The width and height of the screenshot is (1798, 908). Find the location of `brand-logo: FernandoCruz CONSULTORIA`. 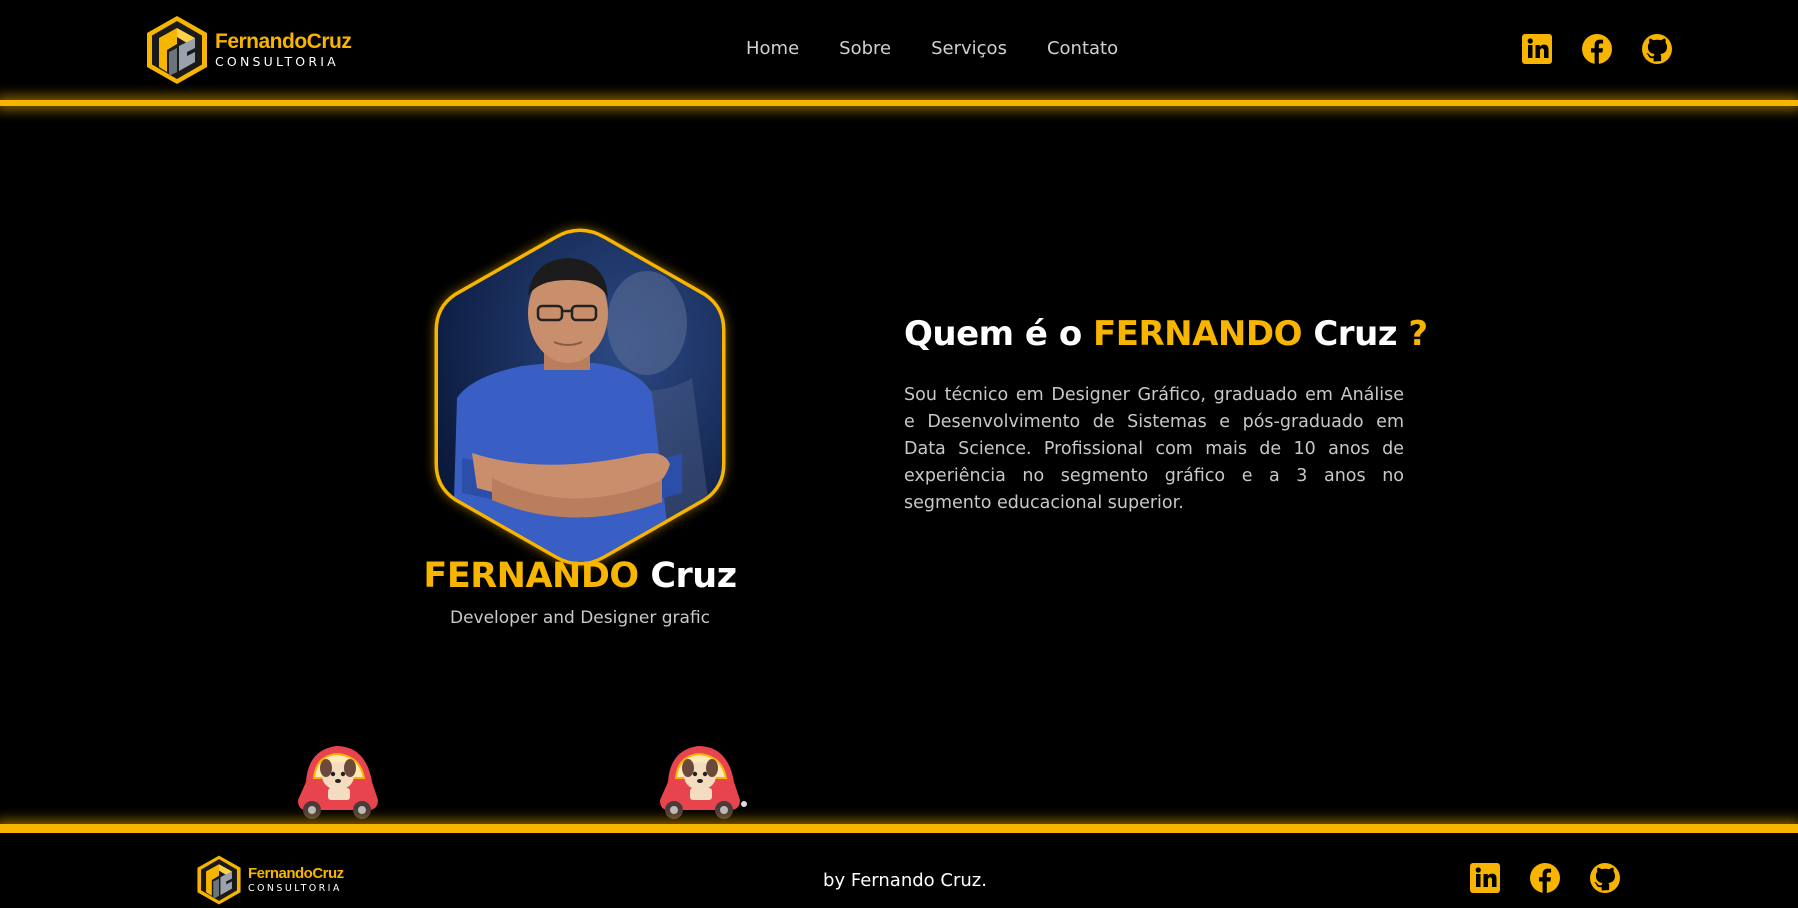

brand-logo: FernandoCruz CONSULTORIA is located at coordinates (248, 50).